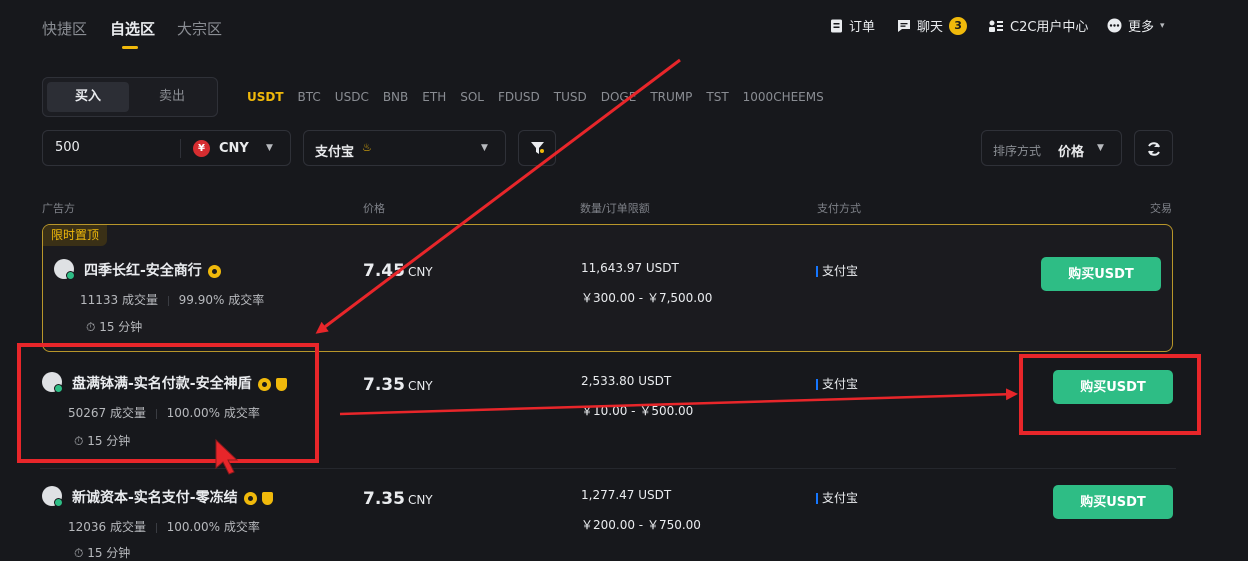 The height and width of the screenshot is (561, 1248). Describe the element at coordinates (641, 525) in the screenshot. I see `order-limit: ￥200.00 - ￥750.00` at that location.